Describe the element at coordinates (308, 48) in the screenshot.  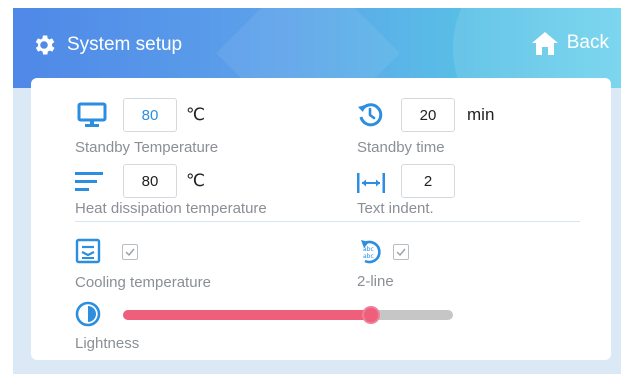
I see `header-decoration` at that location.